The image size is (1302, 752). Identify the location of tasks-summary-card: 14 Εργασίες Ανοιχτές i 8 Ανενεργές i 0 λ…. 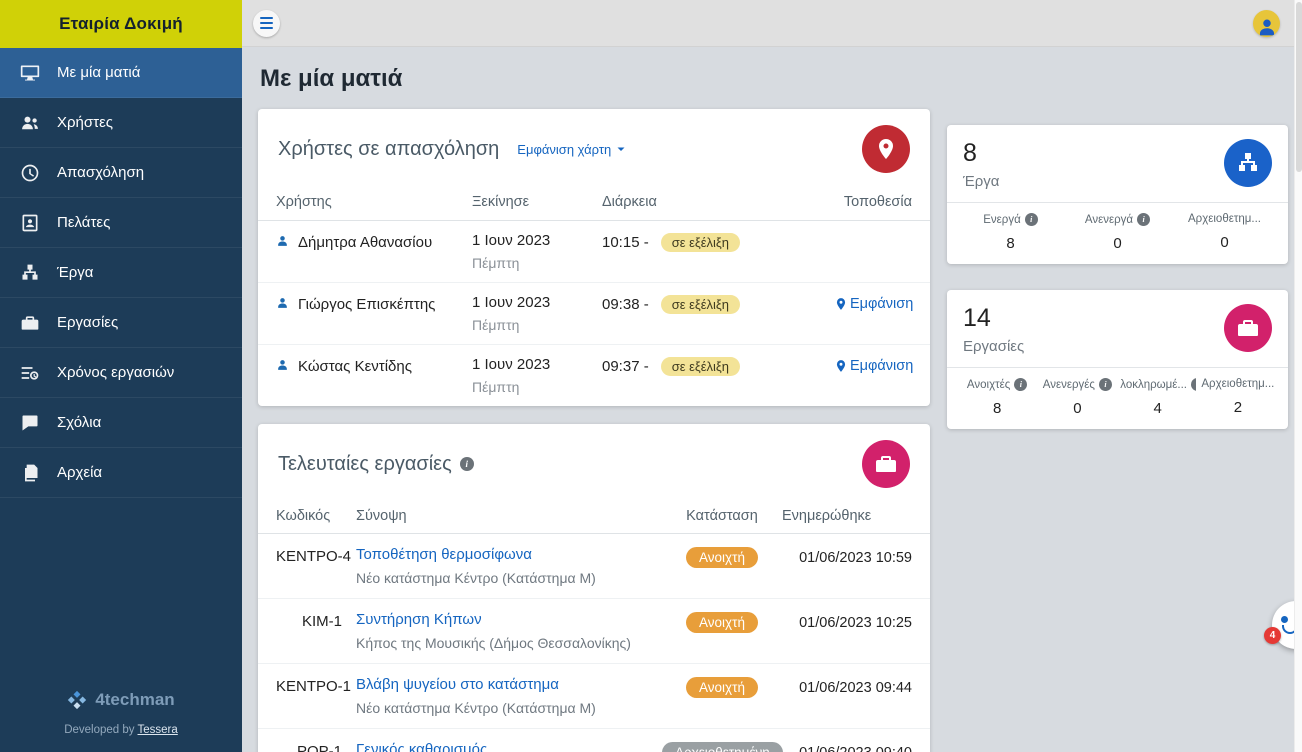
(1117, 359).